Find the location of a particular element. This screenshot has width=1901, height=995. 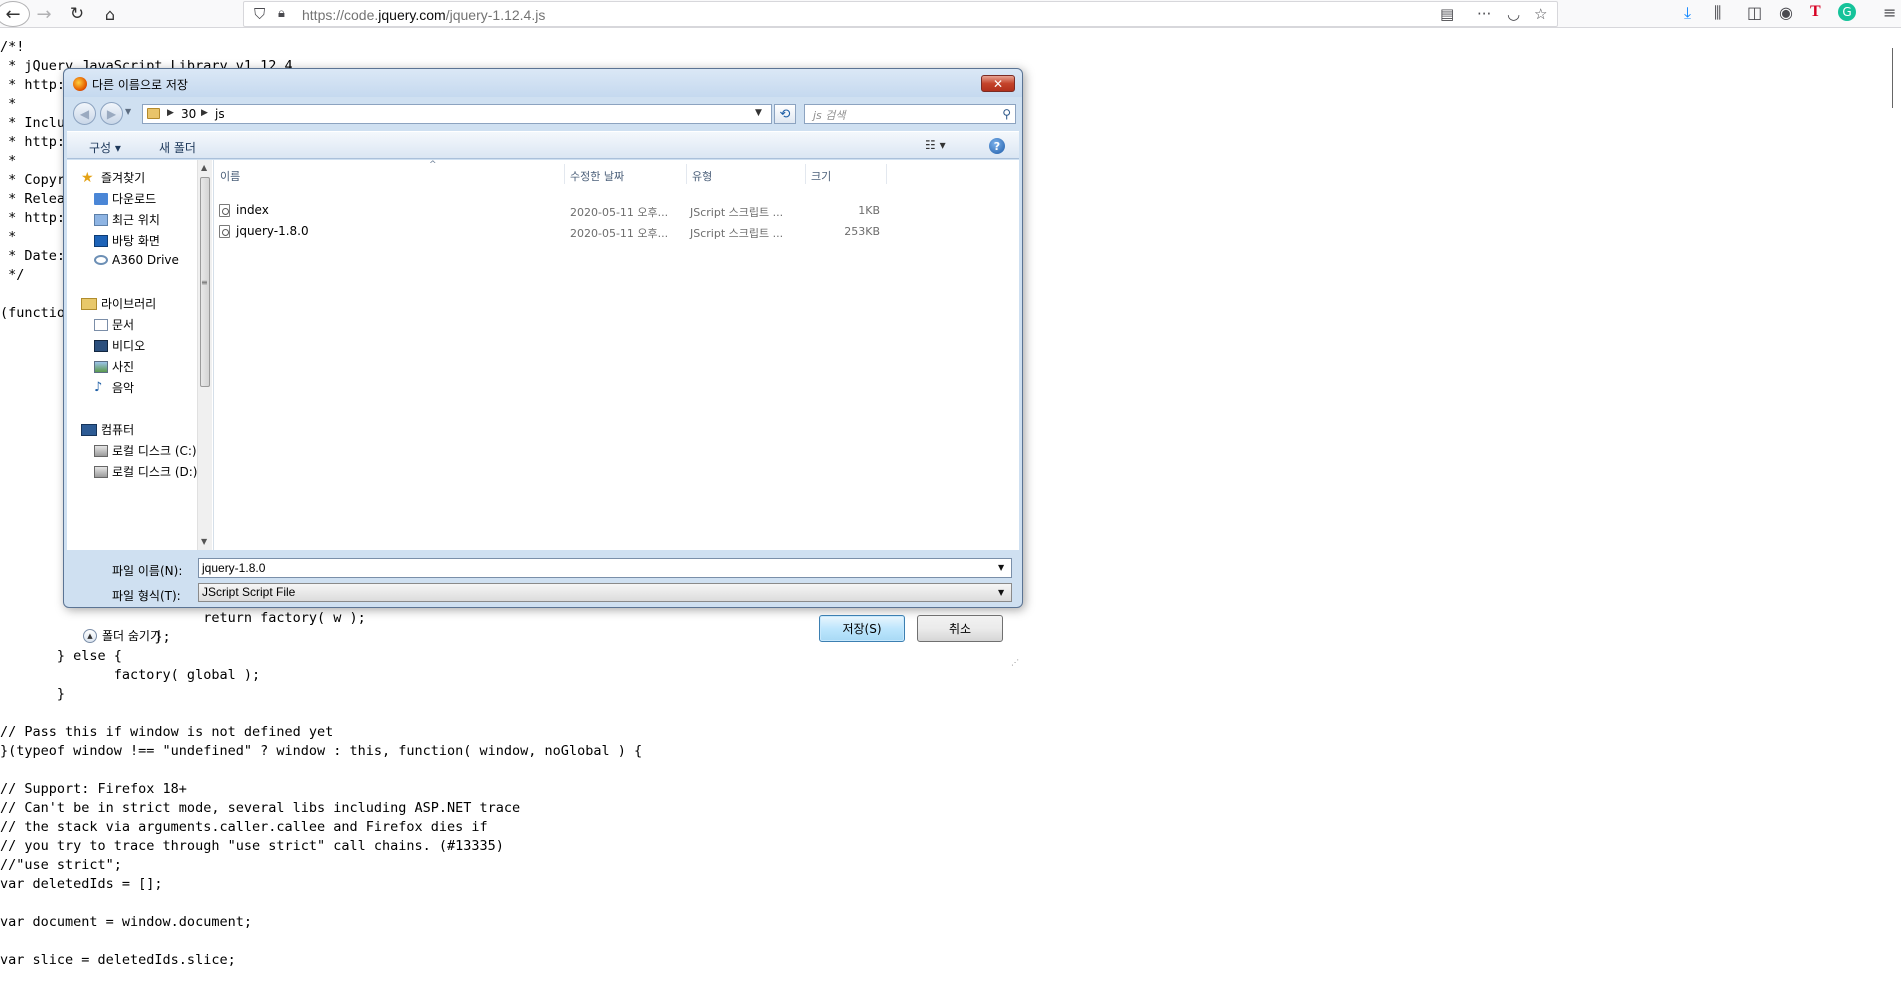

file-type-select: JScript Script File is located at coordinates (605, 592).